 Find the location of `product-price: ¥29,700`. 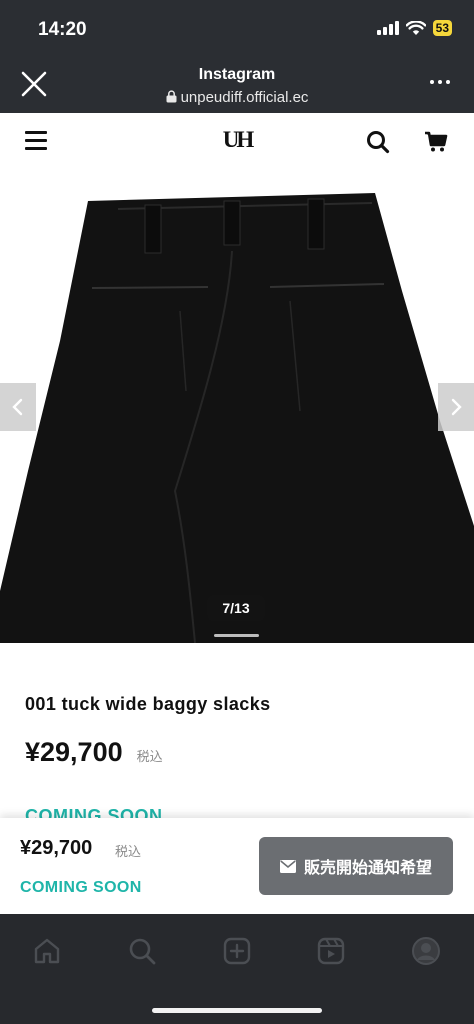

product-price: ¥29,700 is located at coordinates (74, 752).